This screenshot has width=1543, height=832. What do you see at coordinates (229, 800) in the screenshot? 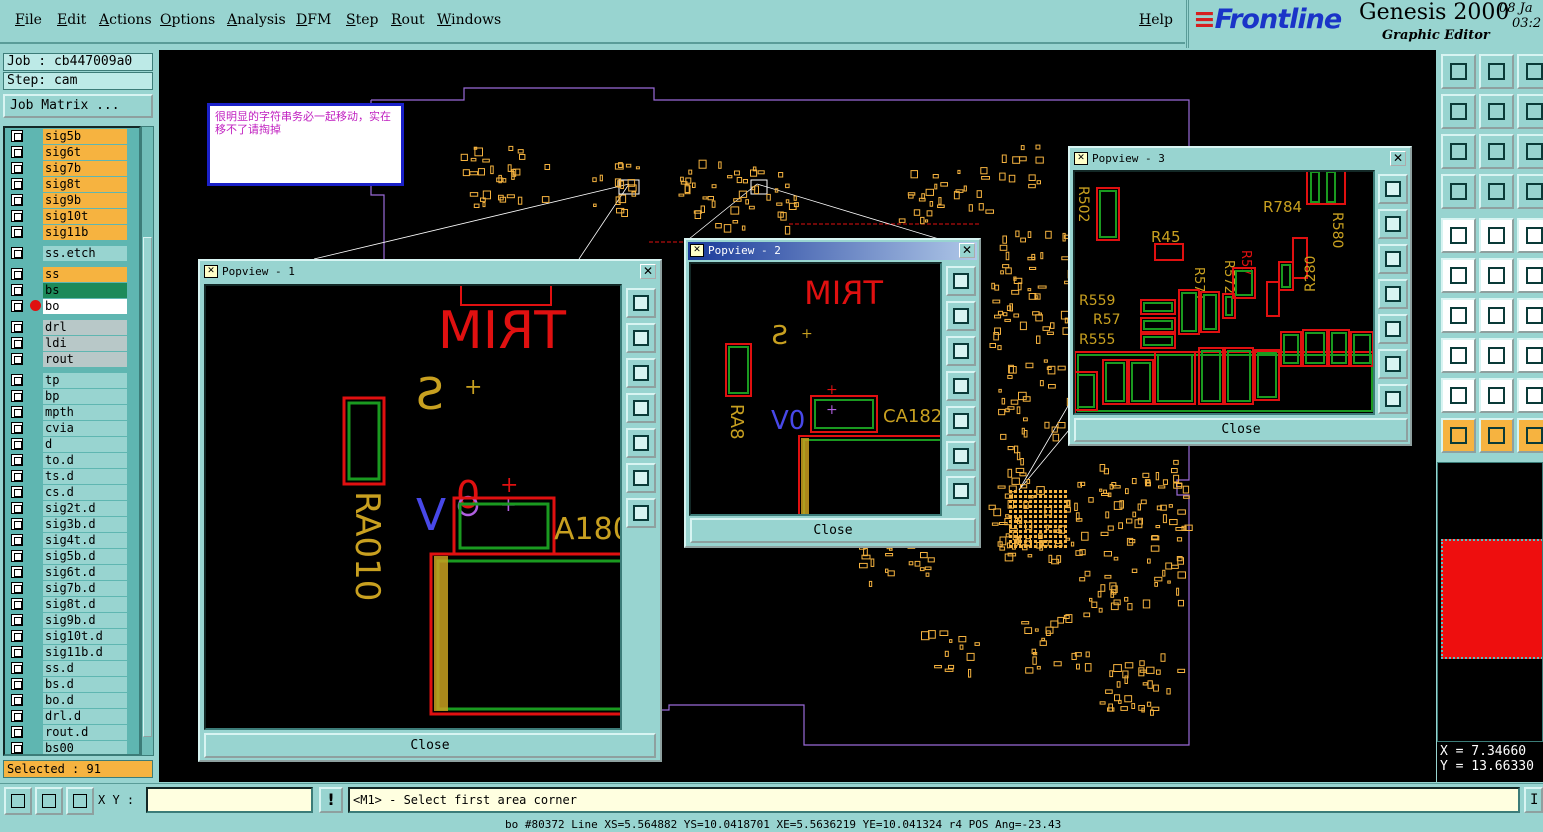
I see `xy-input` at bounding box center [229, 800].